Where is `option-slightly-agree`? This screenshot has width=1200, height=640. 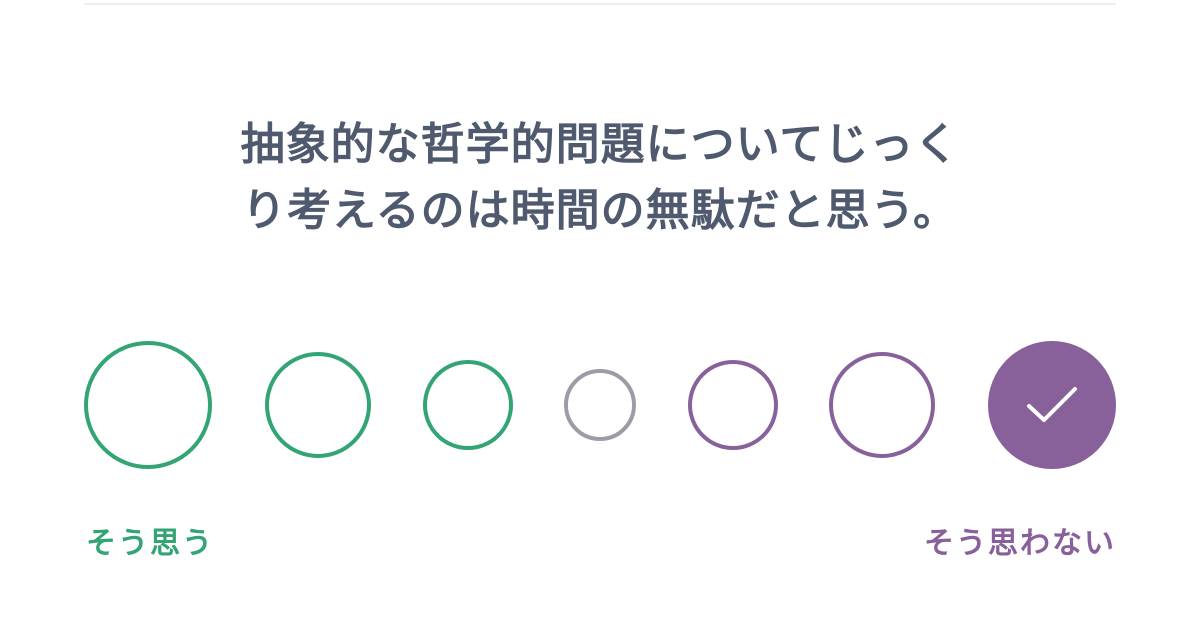 option-slightly-agree is located at coordinates (468, 405).